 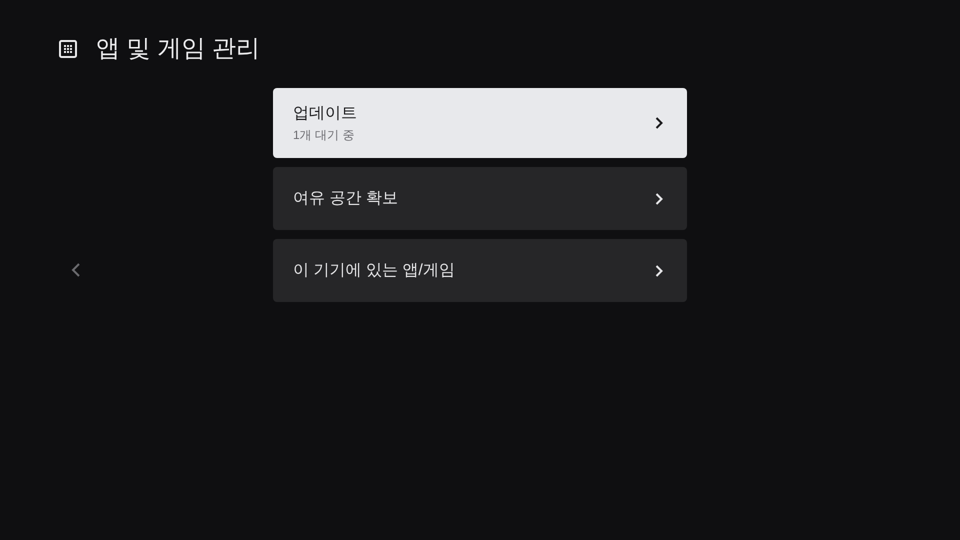 What do you see at coordinates (324, 134) in the screenshot?
I see `item-subtitle: 1개 대기 중` at bounding box center [324, 134].